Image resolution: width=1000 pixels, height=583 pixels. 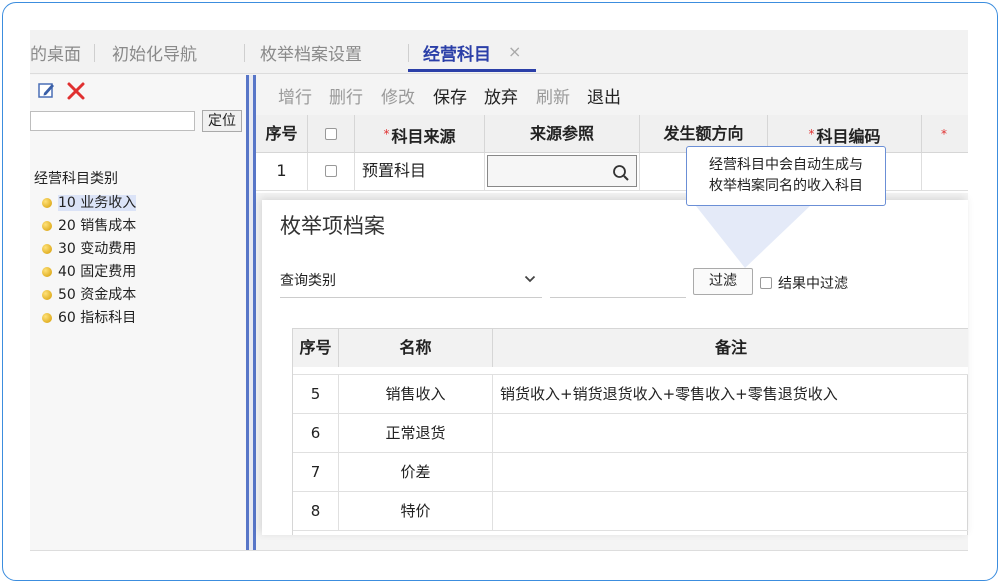 What do you see at coordinates (766, 283) in the screenshot?
I see `filter-in-results-checkbox` at bounding box center [766, 283].